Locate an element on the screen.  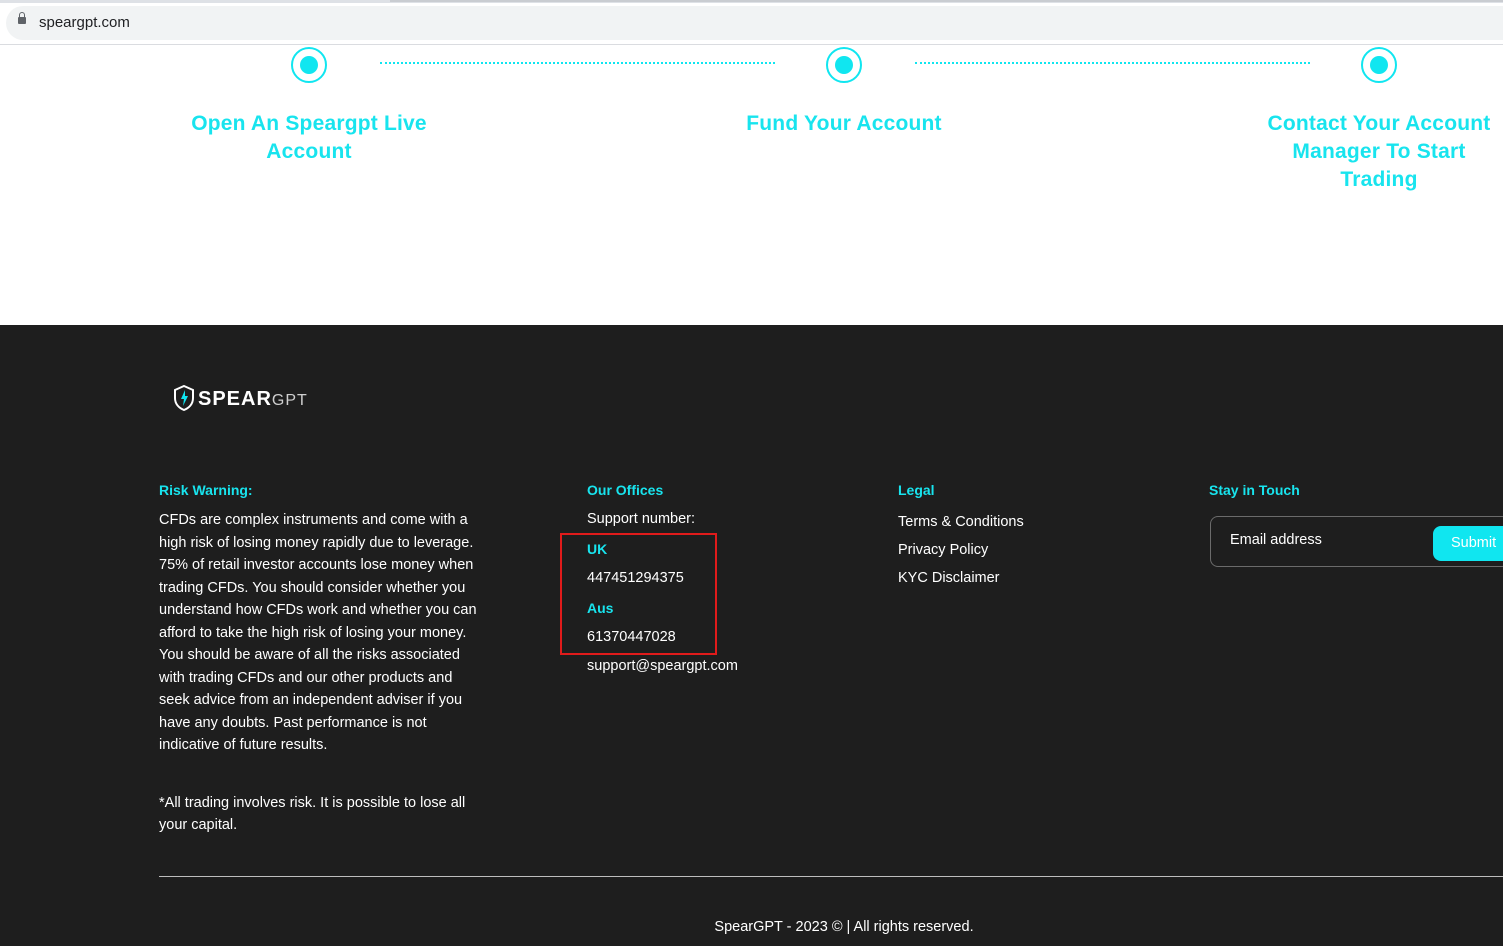
logo-suffix: GPT is located at coordinates (289, 400).